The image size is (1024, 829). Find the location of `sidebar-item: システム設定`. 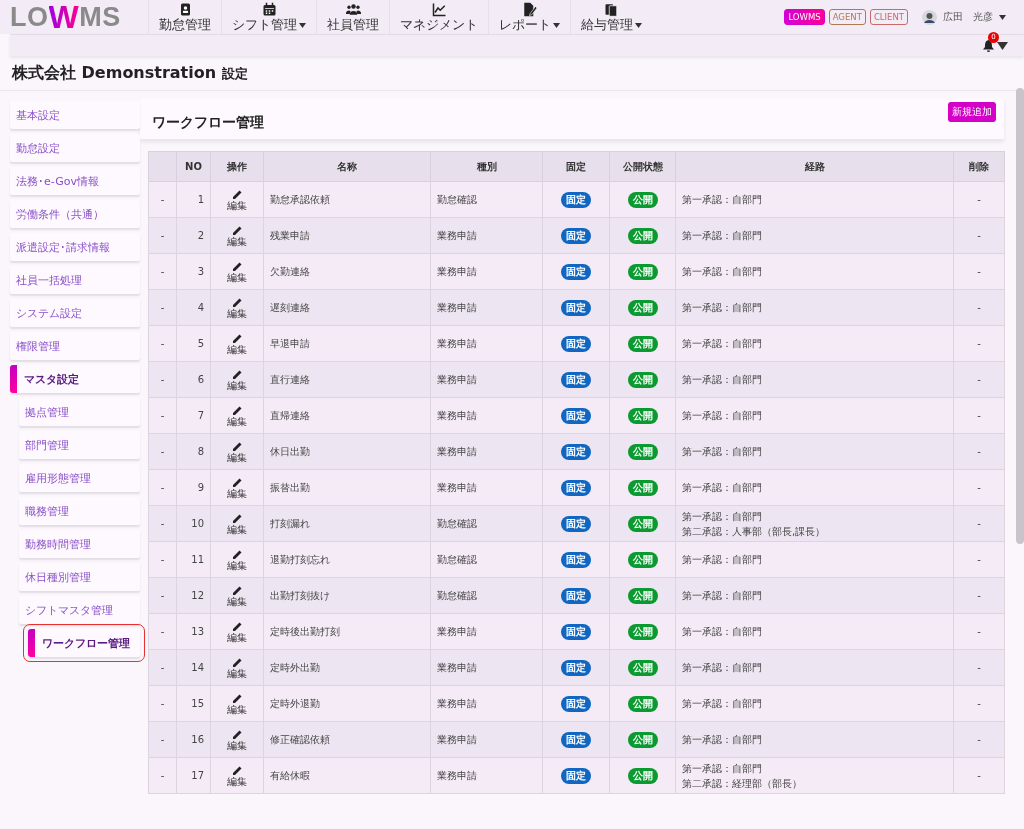

sidebar-item: システム設定 is located at coordinates (75, 313).